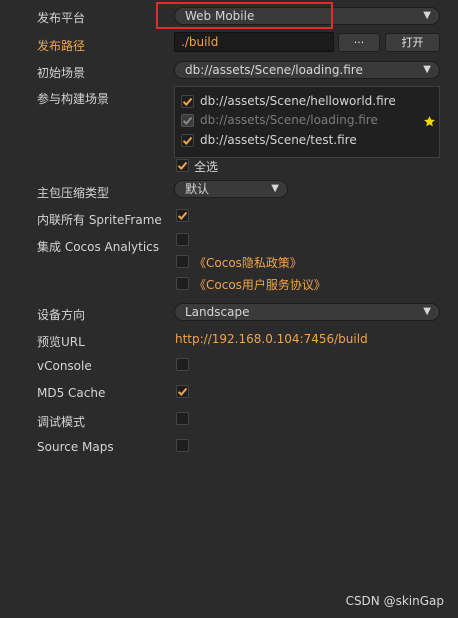  I want to click on star-icon, so click(429, 121).